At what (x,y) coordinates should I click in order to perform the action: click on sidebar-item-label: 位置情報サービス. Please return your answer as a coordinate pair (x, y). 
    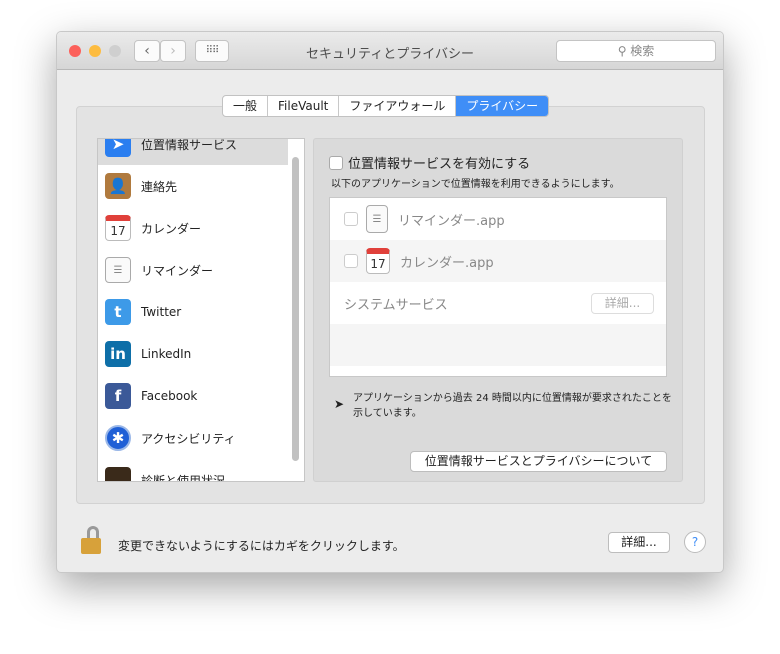
    Looking at the image, I should click on (189, 145).